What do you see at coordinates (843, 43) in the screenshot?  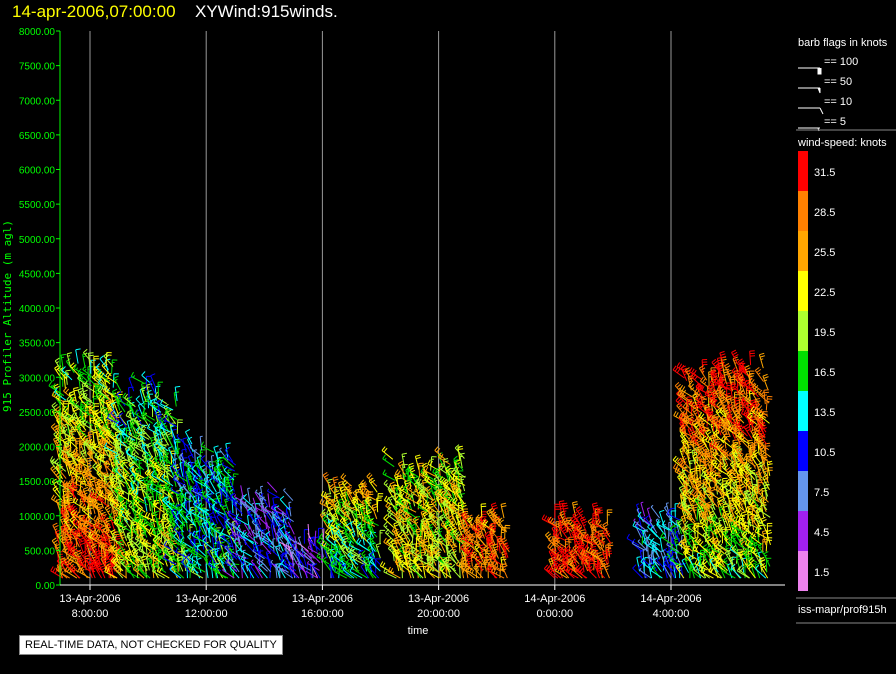 I see `barb-legend-title: barb flags in knots` at bounding box center [843, 43].